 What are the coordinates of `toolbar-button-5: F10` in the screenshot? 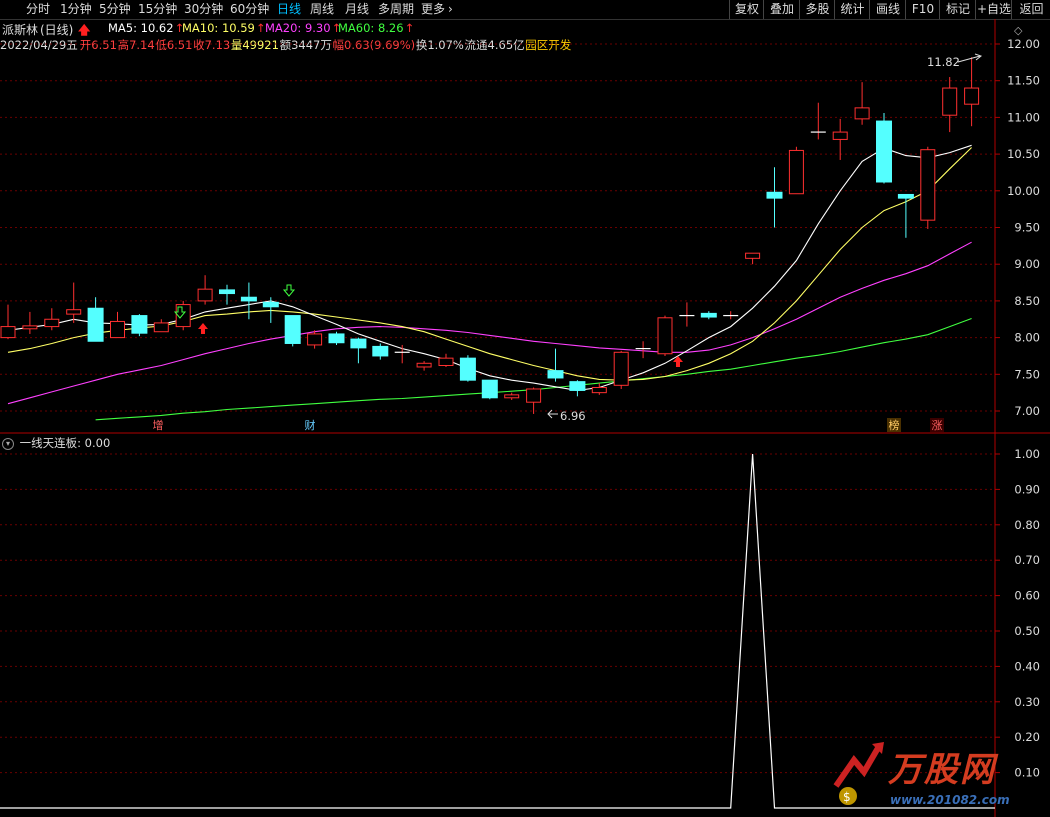 It's located at (922, 9).